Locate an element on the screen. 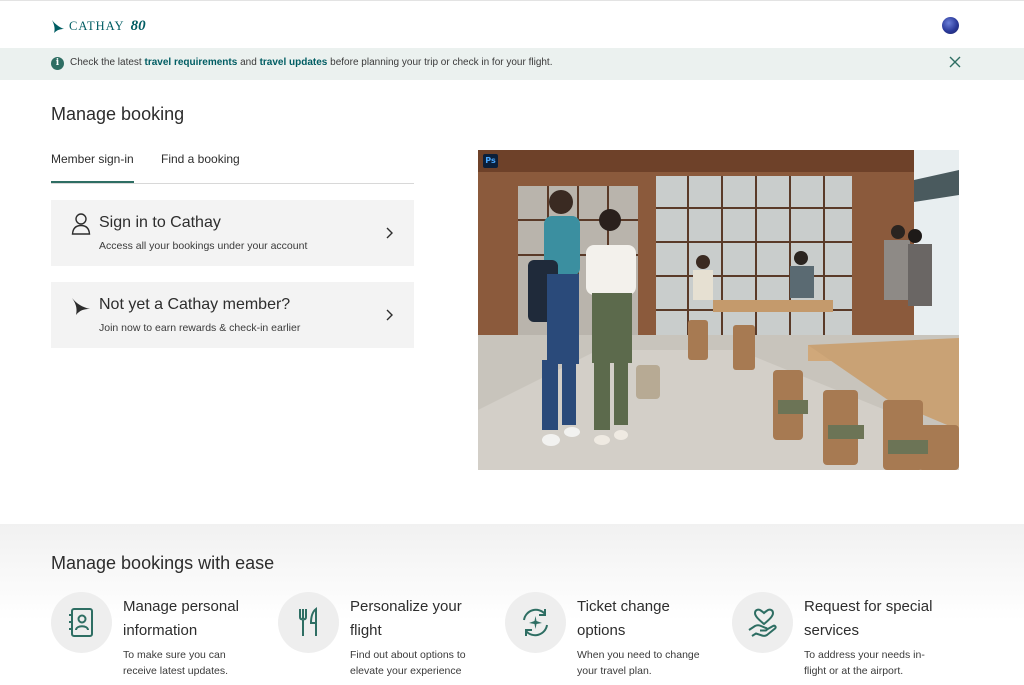  avatar is located at coordinates (950, 25).